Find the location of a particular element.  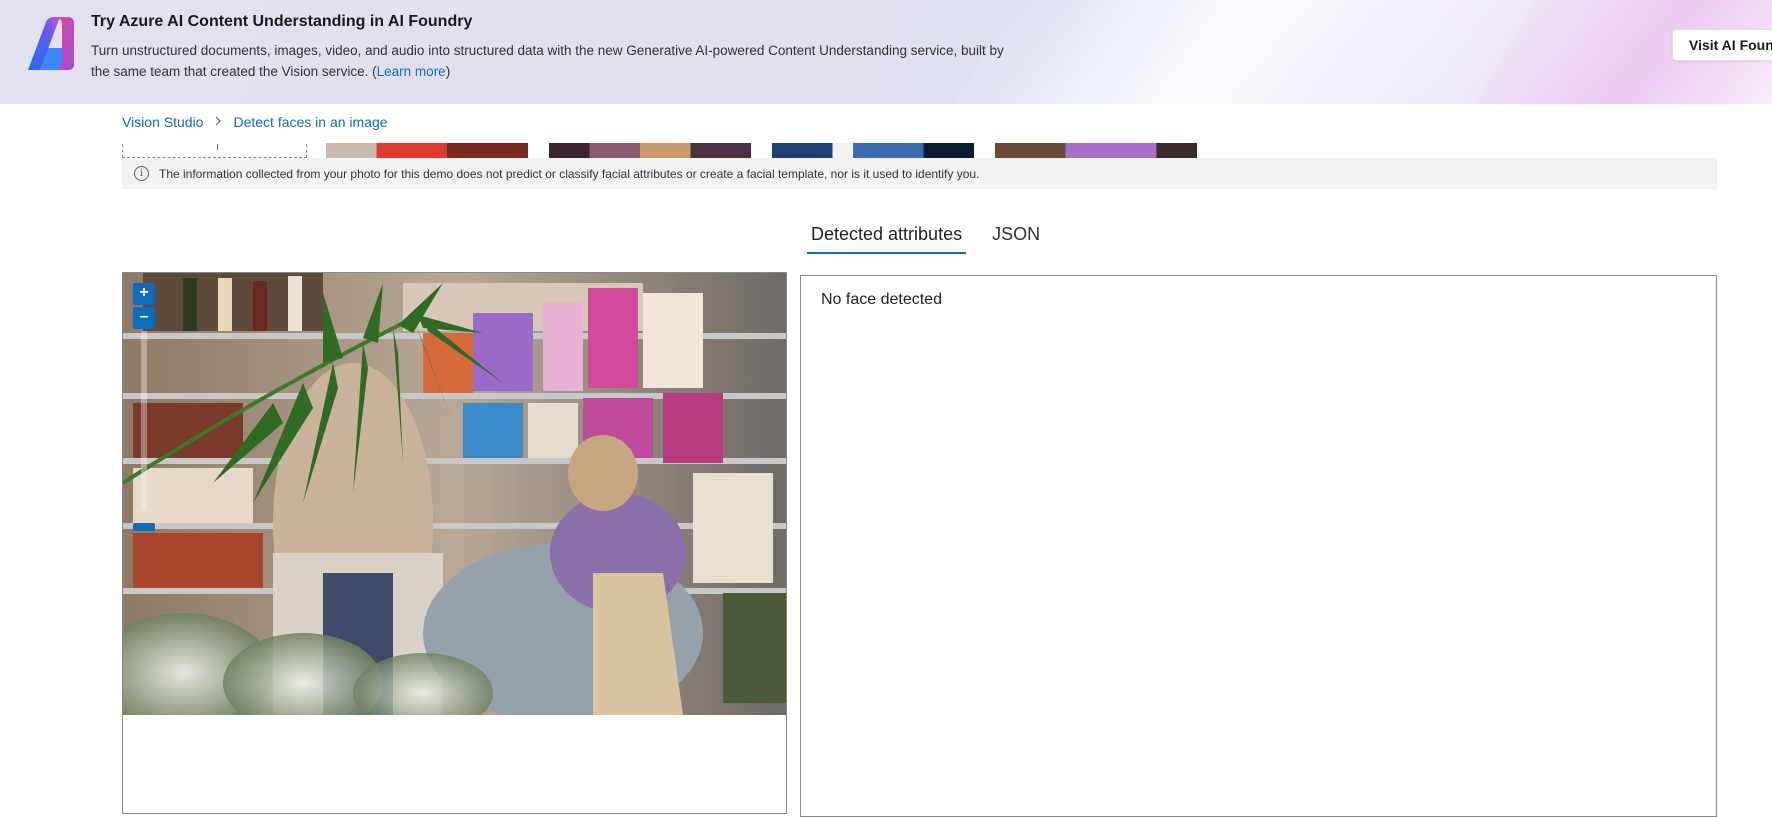

zoom-out-button: – is located at coordinates (144, 318).